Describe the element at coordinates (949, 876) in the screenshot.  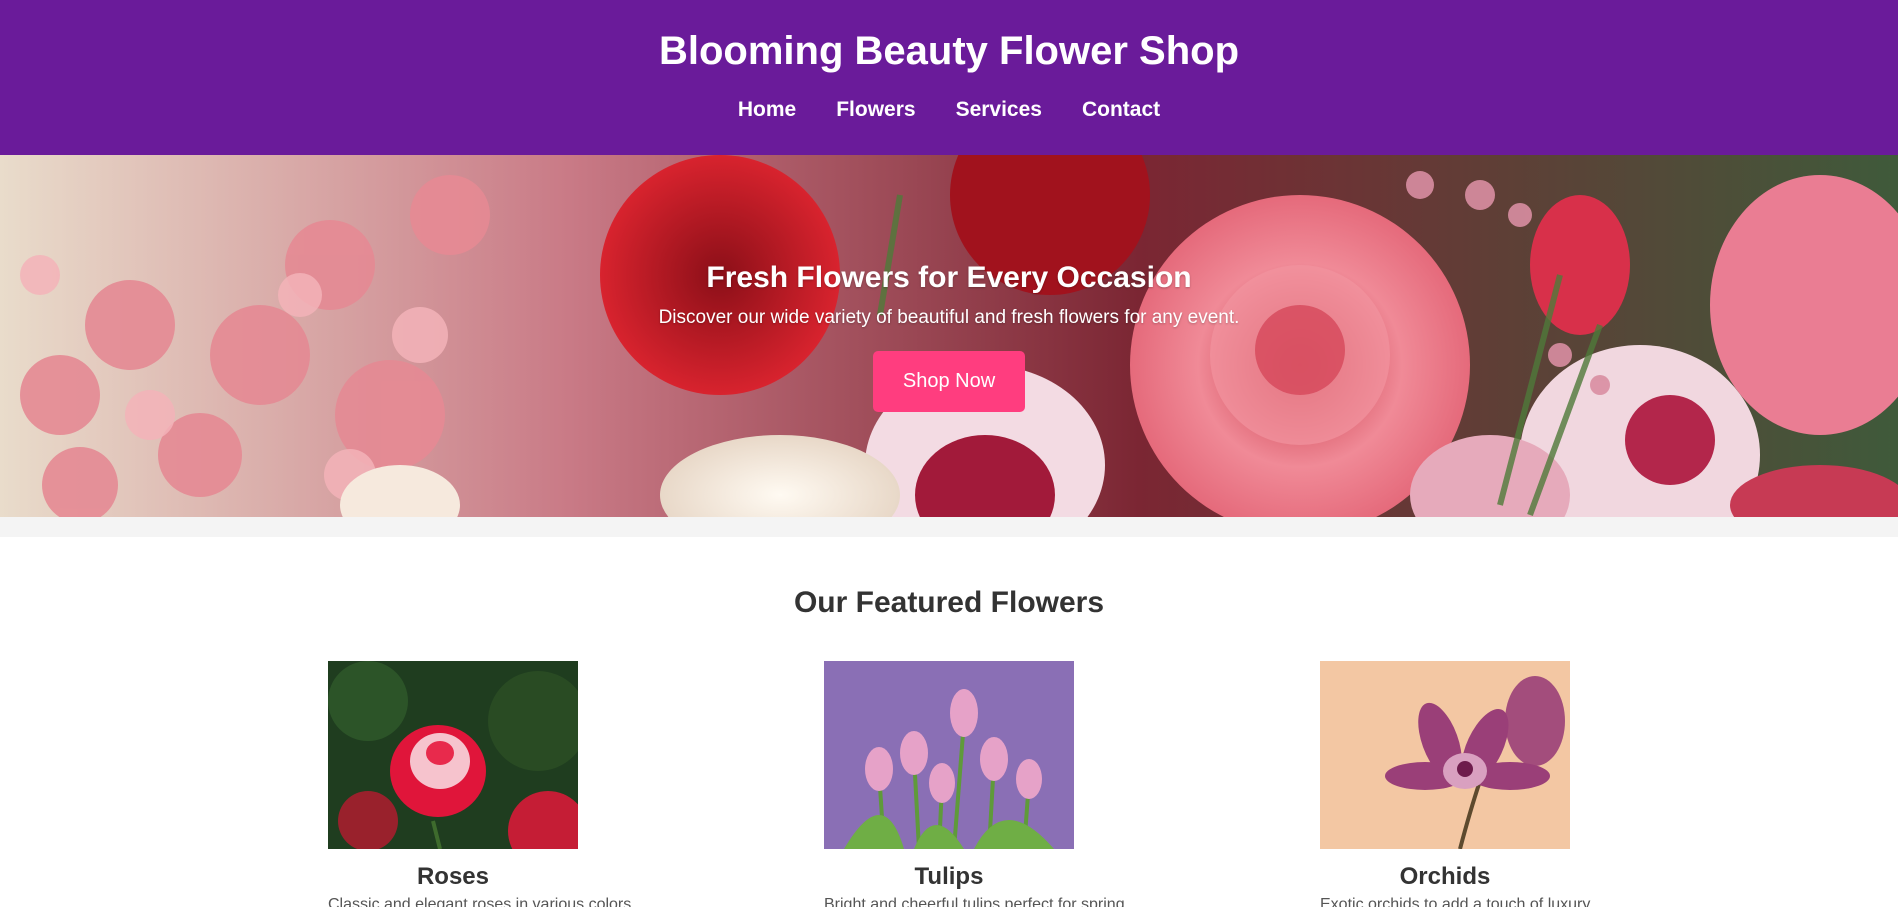
I see `flower-card-name: Tulips` at that location.